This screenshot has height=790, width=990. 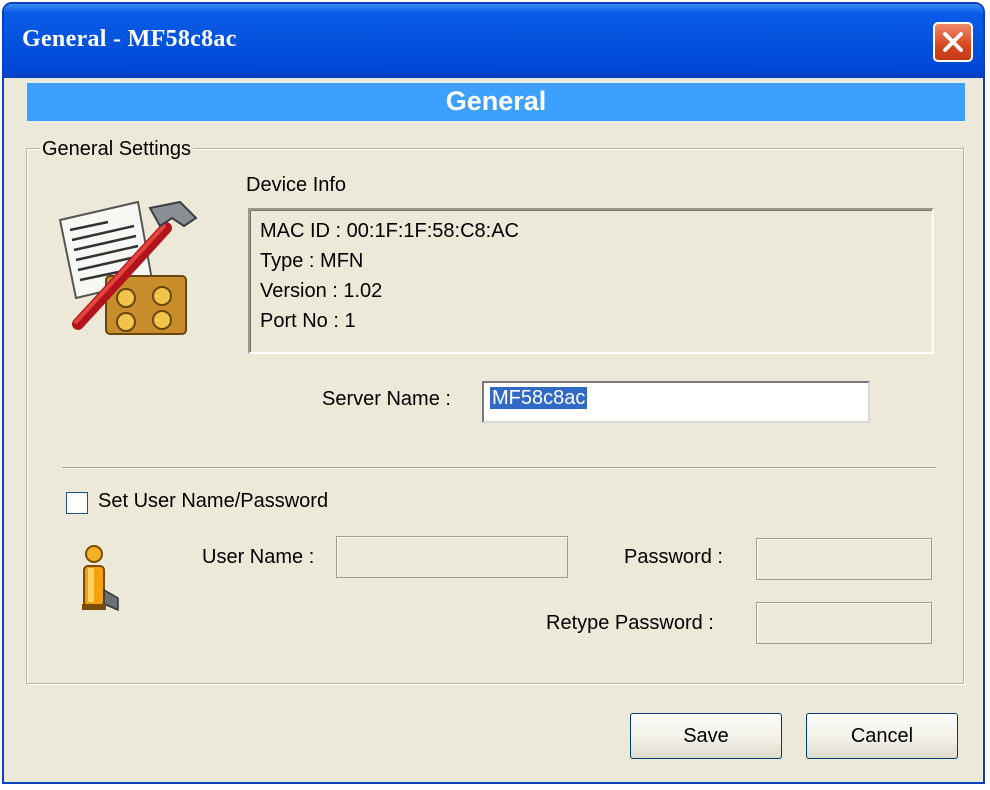 What do you see at coordinates (308, 321) in the screenshot?
I see `device-port-no: Port No : 1` at bounding box center [308, 321].